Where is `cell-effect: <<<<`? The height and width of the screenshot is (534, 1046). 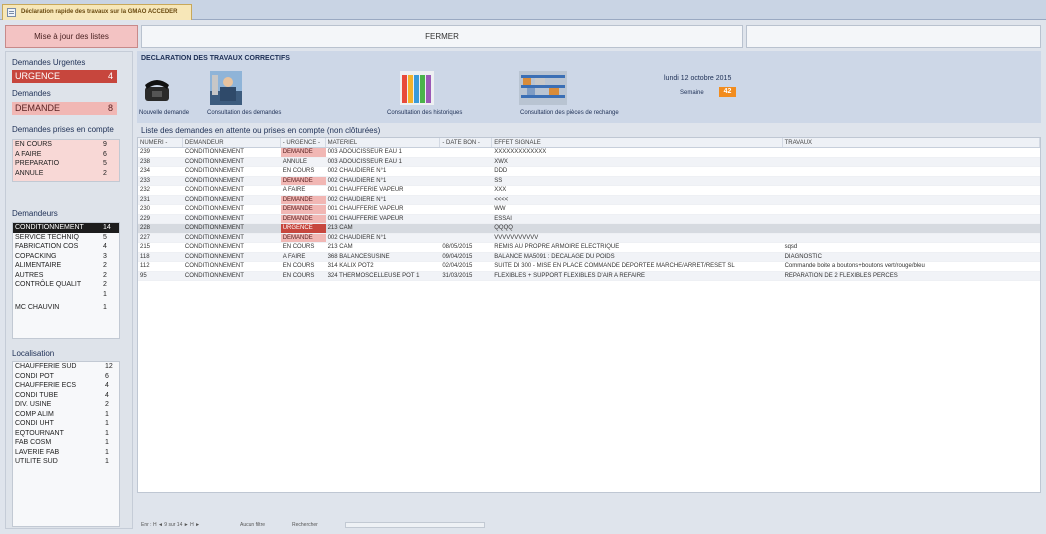
cell-effect: <<<< is located at coordinates (637, 200).